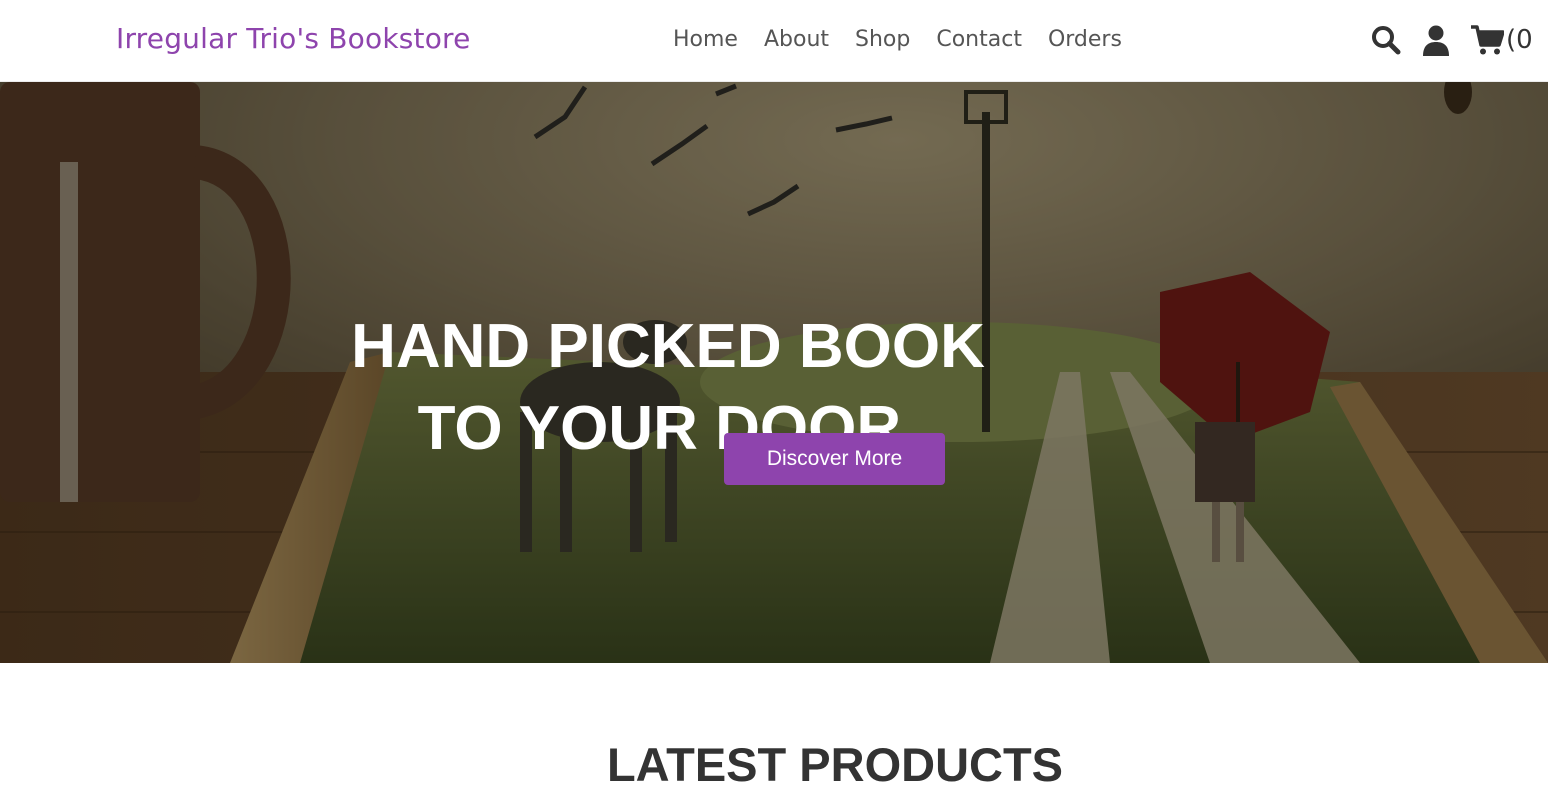  What do you see at coordinates (293, 38) in the screenshot?
I see `brand-logo-link: Irregular Trio's Bookstore` at bounding box center [293, 38].